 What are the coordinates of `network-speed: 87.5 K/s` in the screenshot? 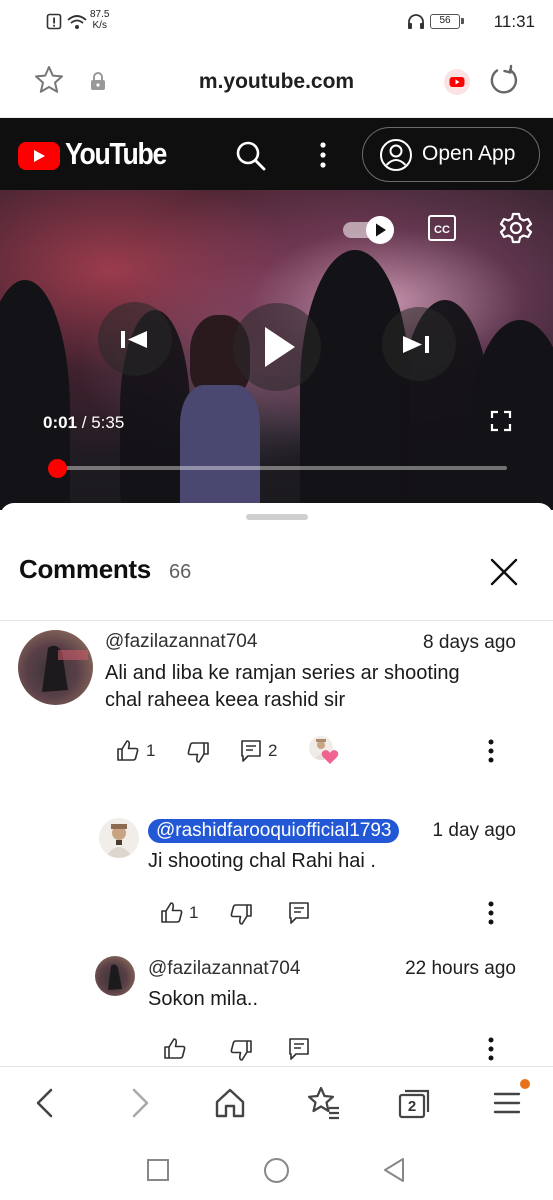 It's located at (99, 20).